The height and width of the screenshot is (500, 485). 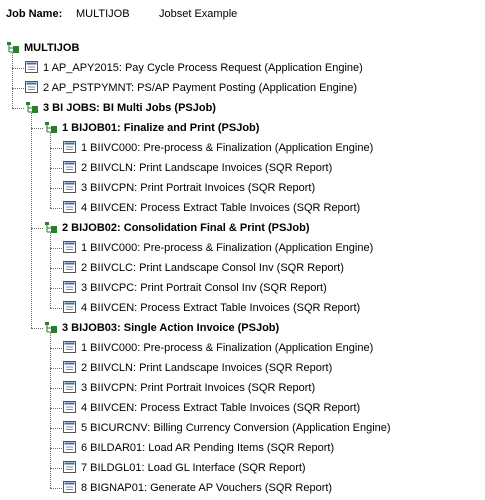 I want to click on tree-node-label: 3 BI JOBS: BI Multi Jobs (PSJob), so click(x=129, y=108).